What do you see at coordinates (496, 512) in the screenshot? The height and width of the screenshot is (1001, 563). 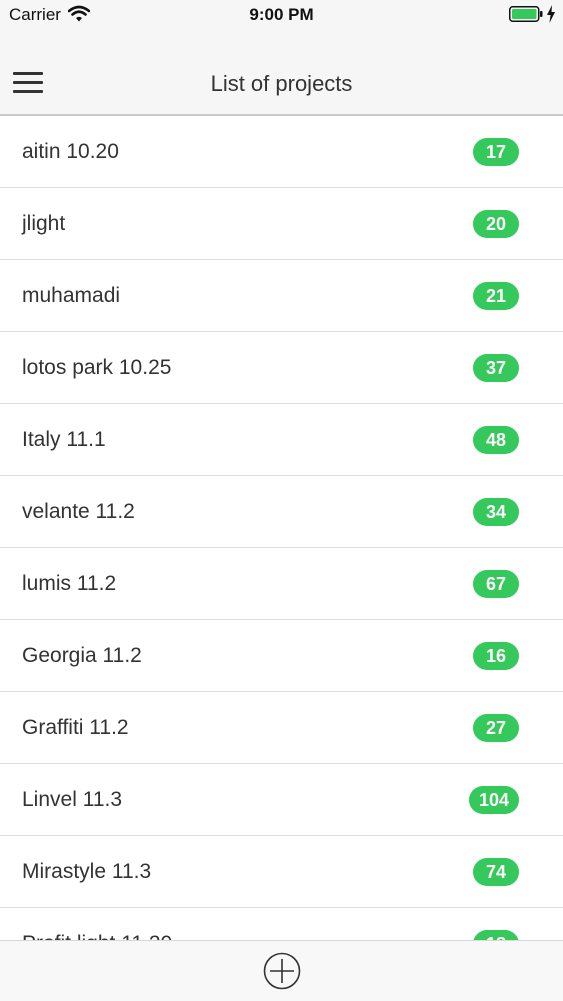 I see `task-count-badge: 34` at bounding box center [496, 512].